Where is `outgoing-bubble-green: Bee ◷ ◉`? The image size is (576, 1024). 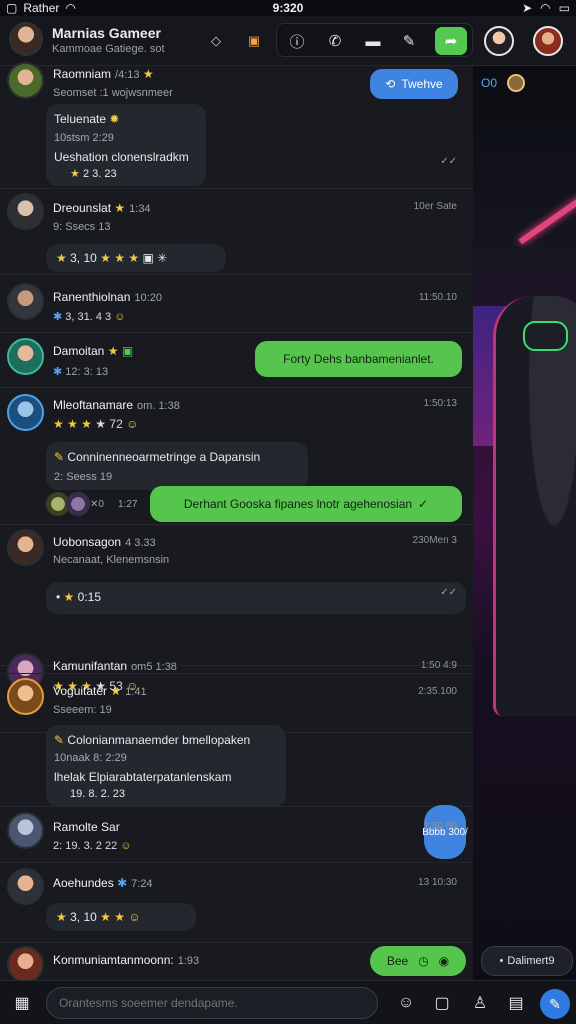
outgoing-bubble-green: Bee ◷ ◉ is located at coordinates (418, 961).